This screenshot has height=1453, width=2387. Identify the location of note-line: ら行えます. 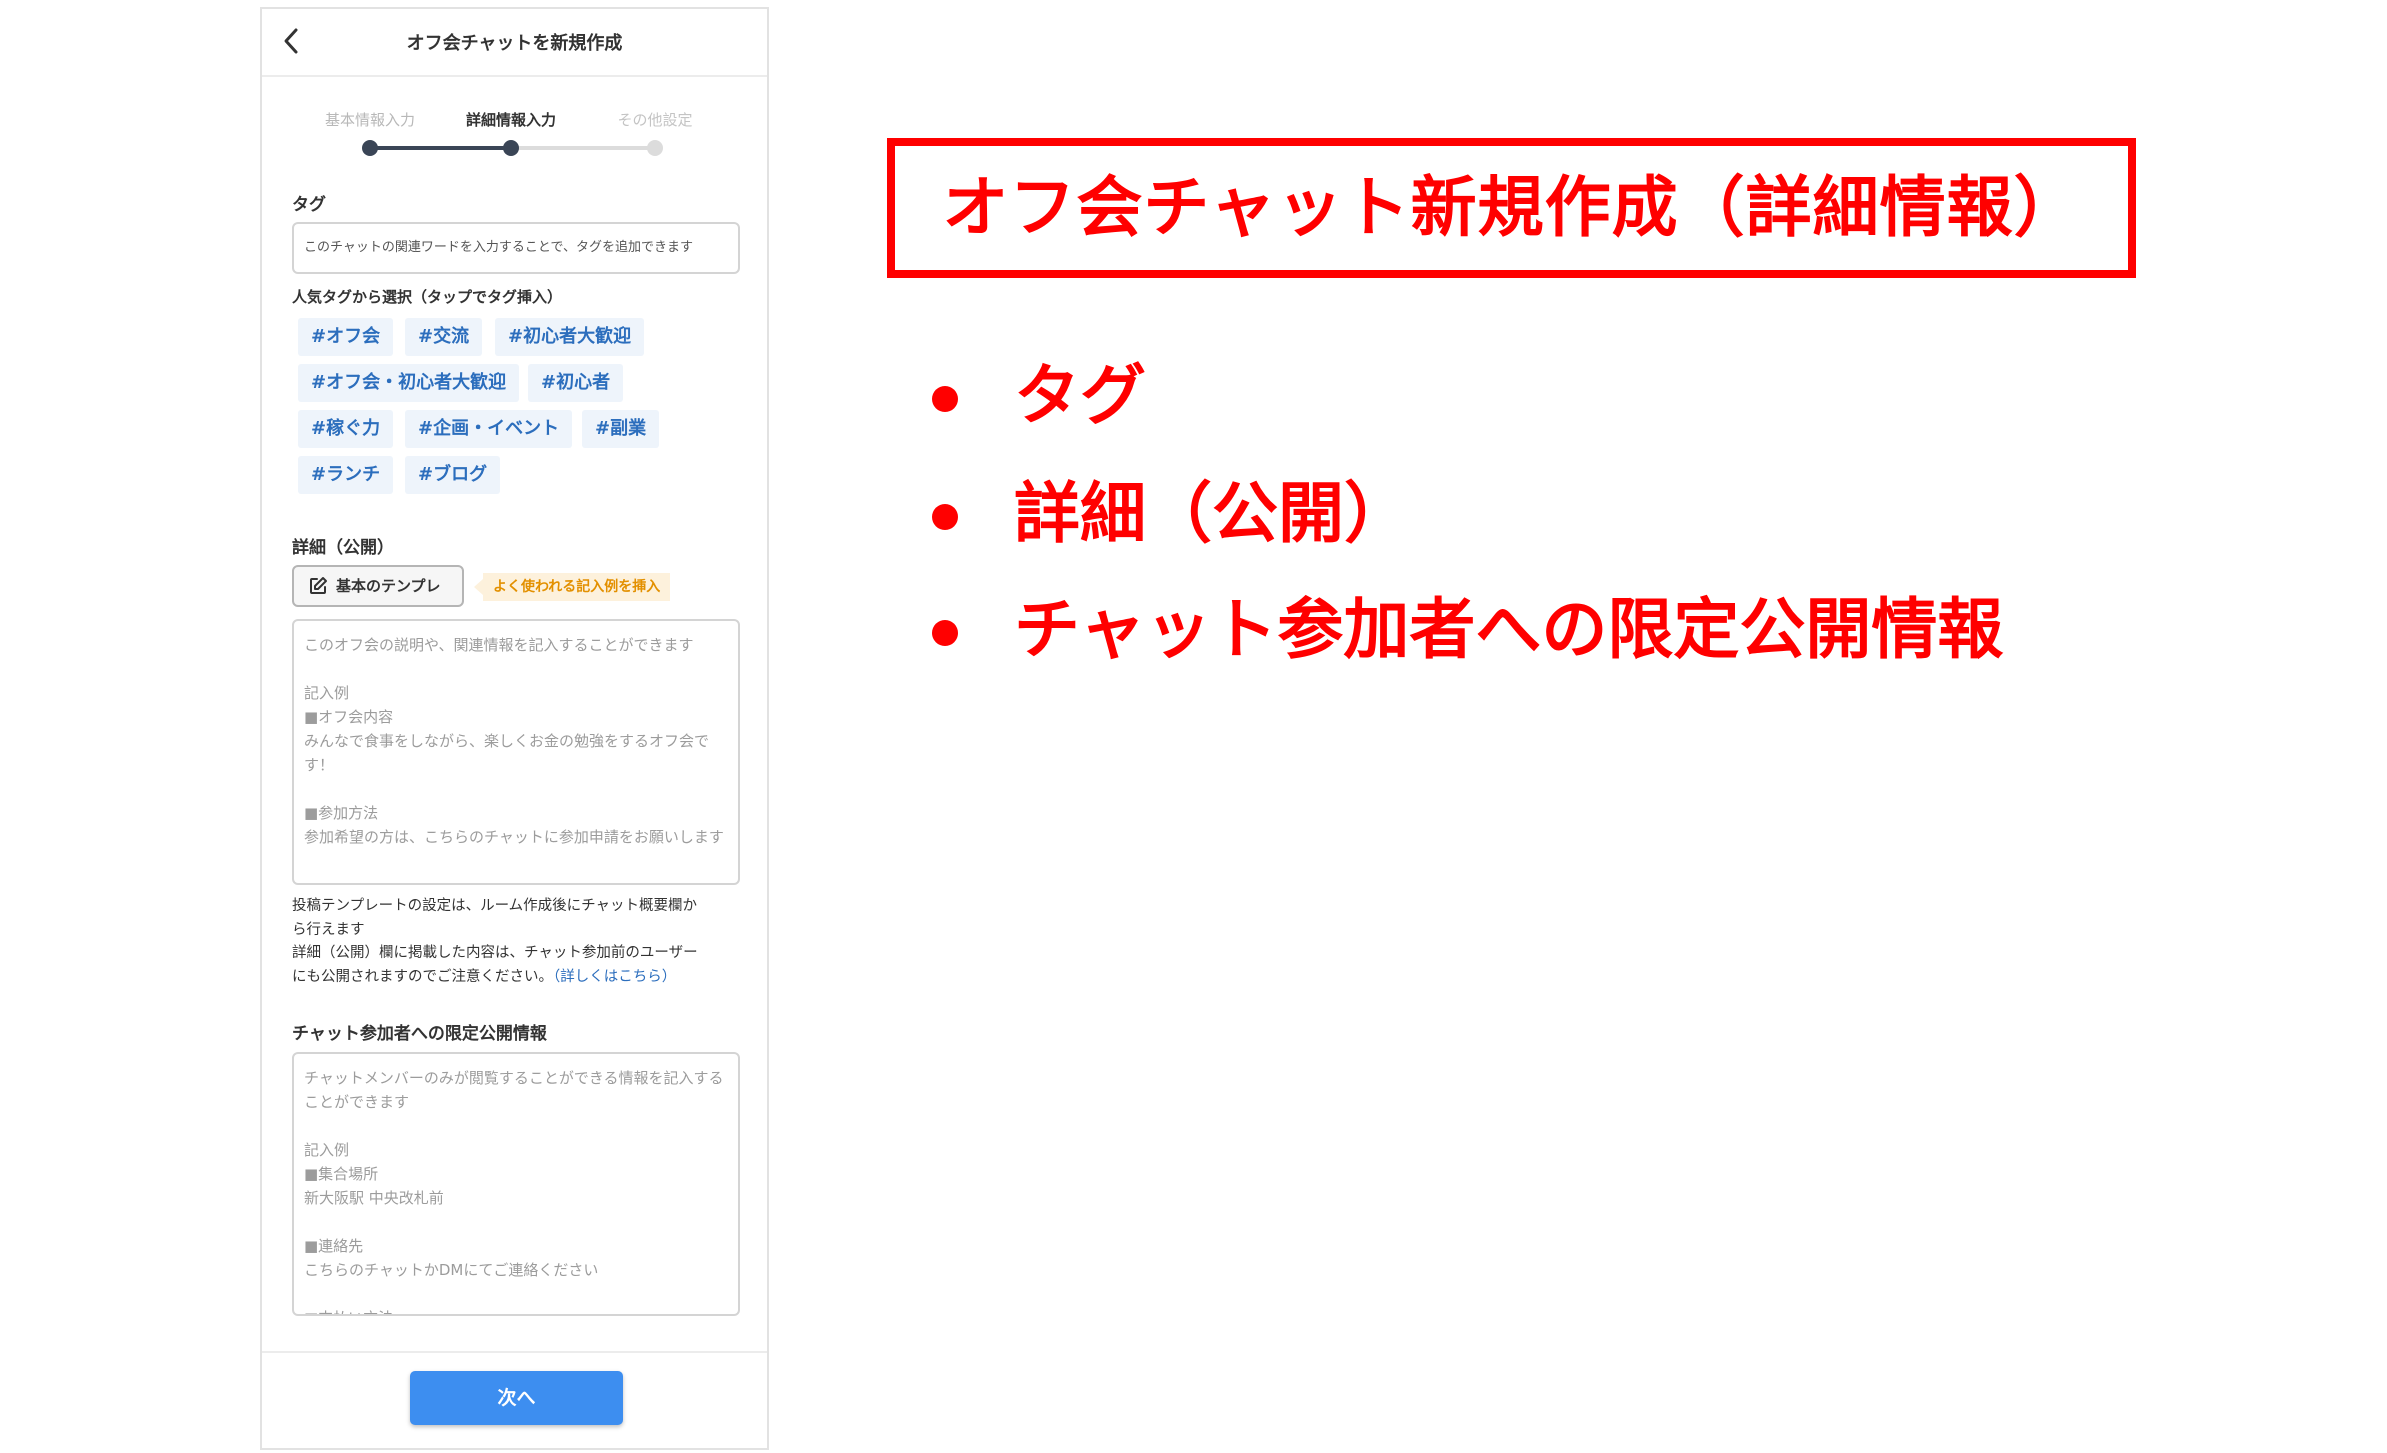
(328, 929).